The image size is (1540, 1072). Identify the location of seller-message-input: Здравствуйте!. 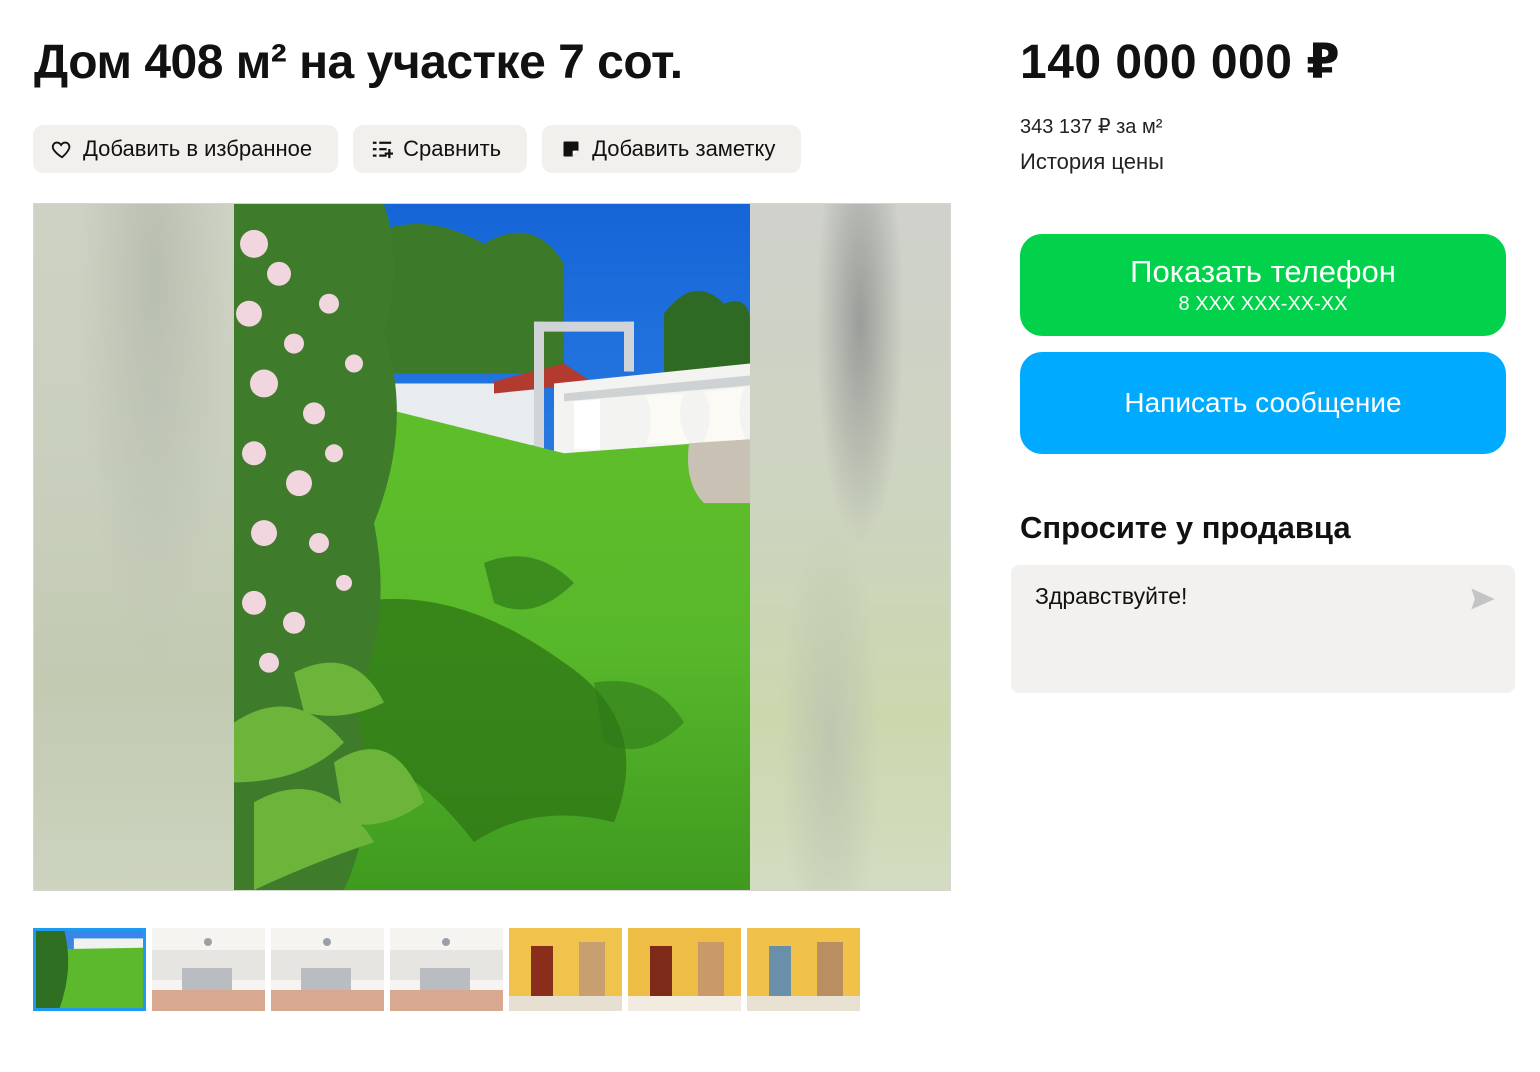
(1263, 629).